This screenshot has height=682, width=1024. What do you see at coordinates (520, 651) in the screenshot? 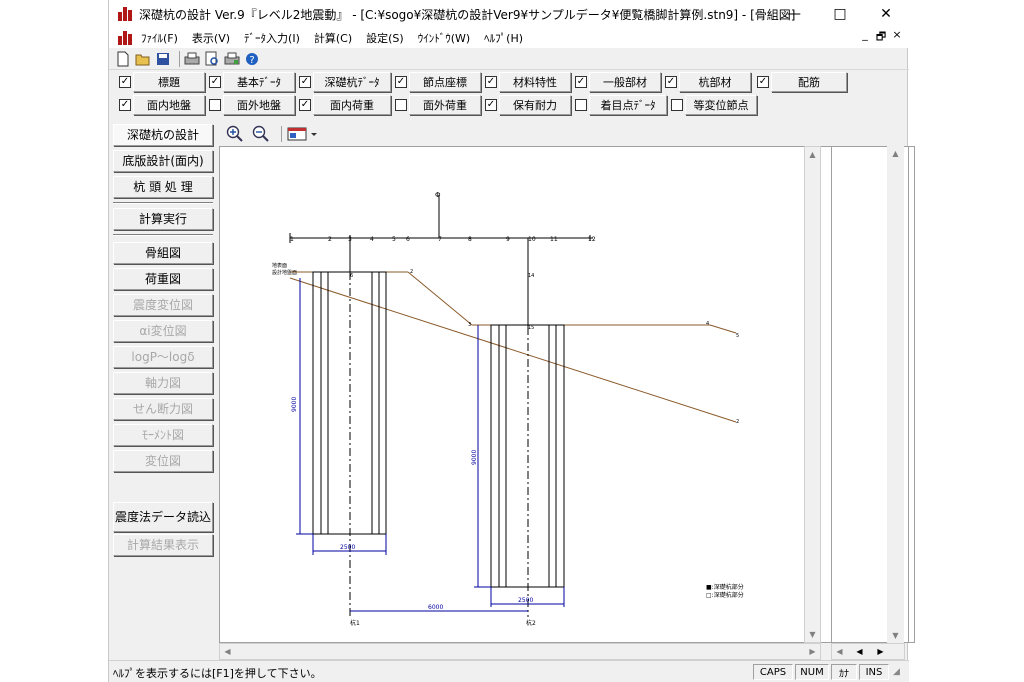
I see `canvas-horizontal-scrollbar: ◀ ▶` at bounding box center [520, 651].